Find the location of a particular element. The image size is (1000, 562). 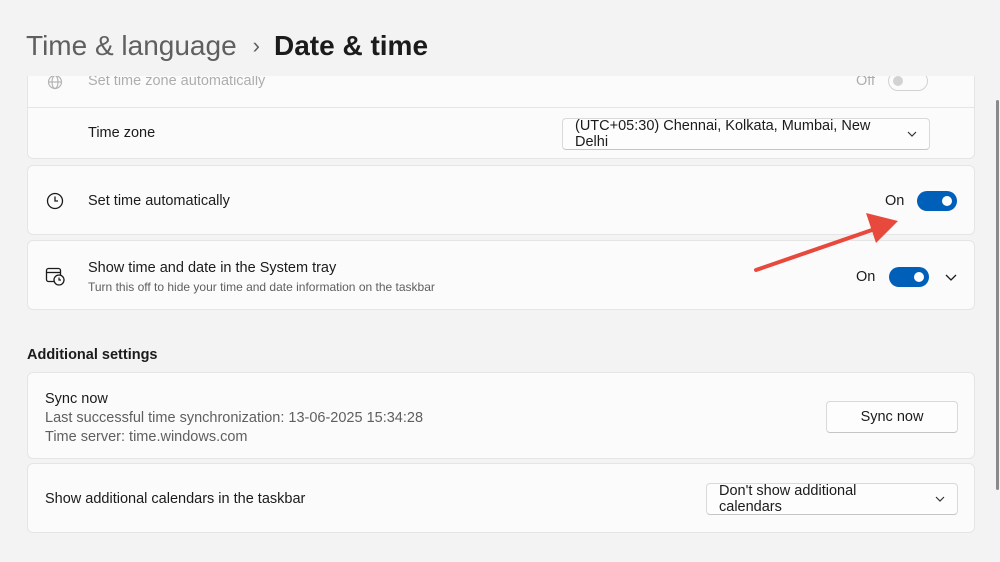

auto-timezone-row: Set time zone automatically Off is located at coordinates (501, 91).